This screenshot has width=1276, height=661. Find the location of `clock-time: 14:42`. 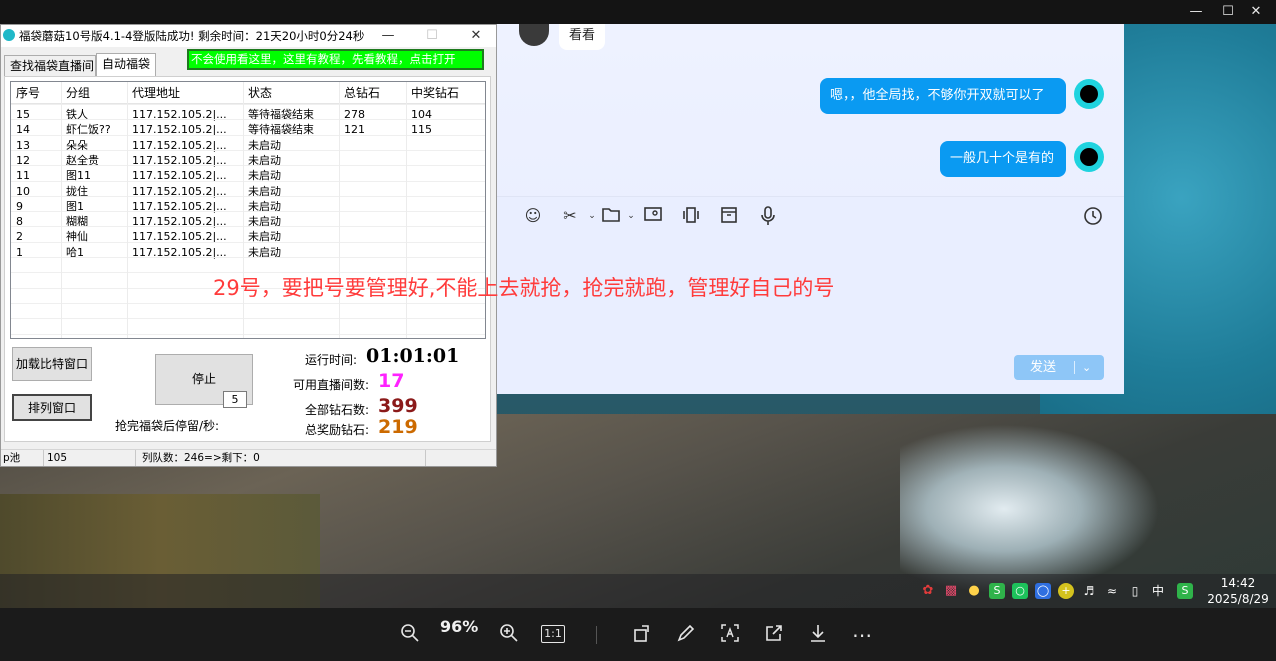

clock-time: 14:42 is located at coordinates (1238, 583).